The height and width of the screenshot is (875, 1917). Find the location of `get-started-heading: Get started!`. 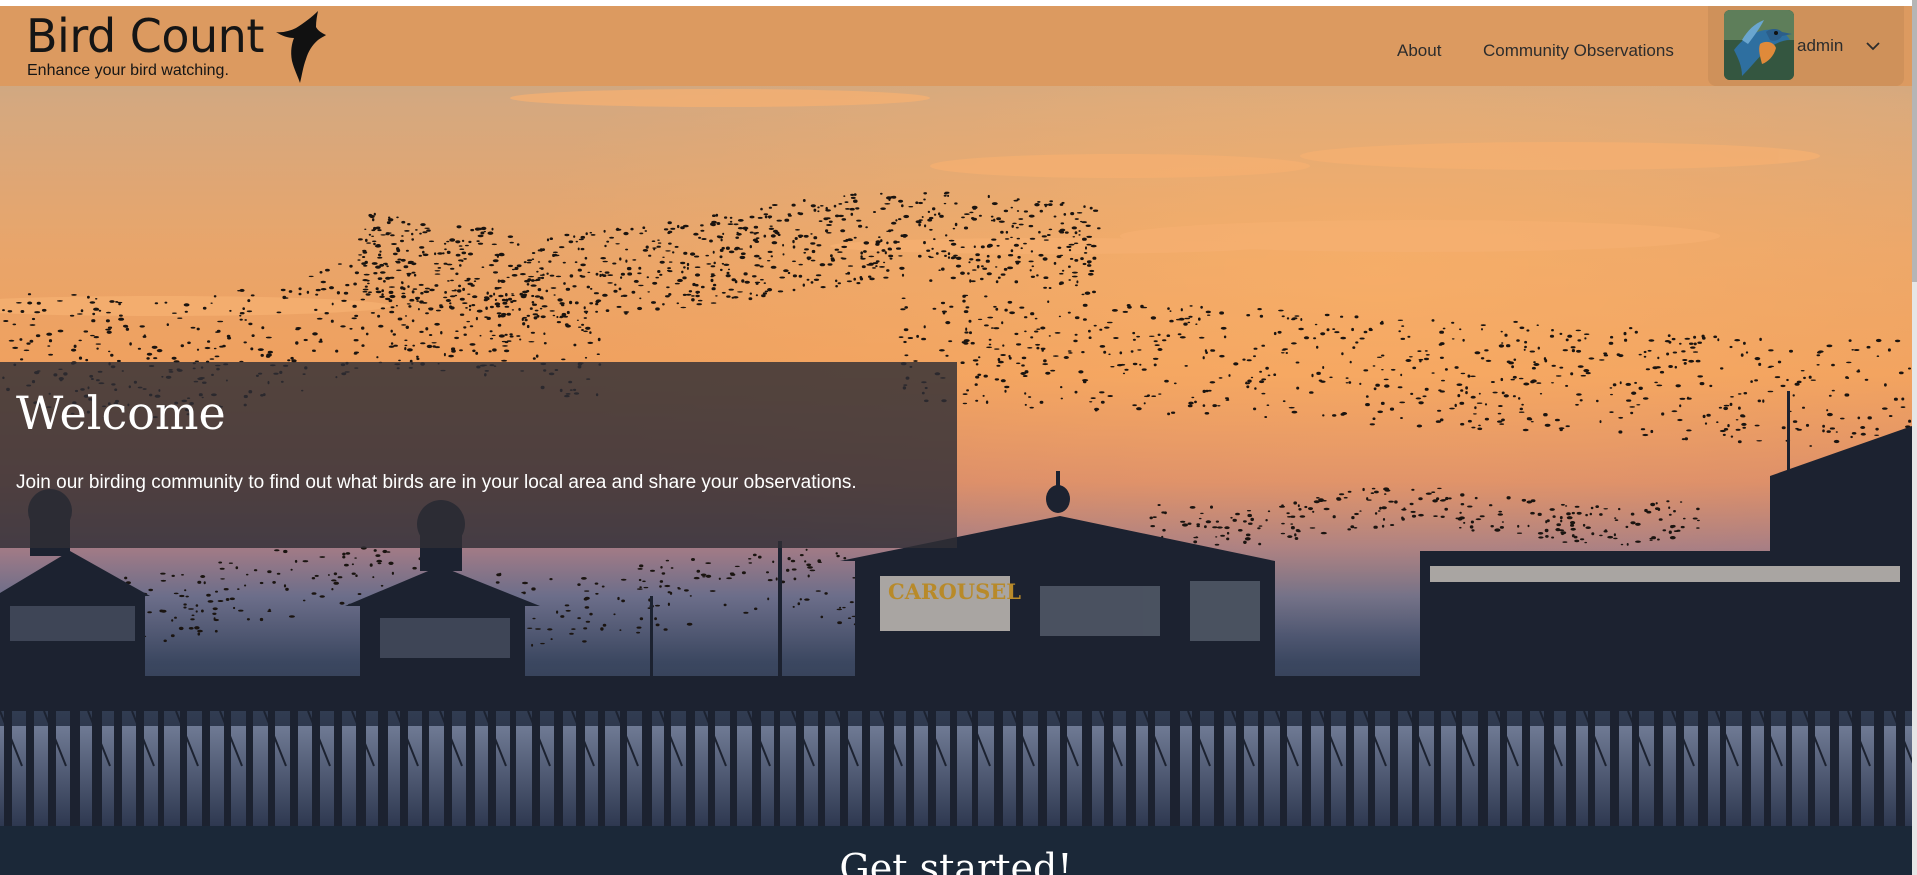

get-started-heading: Get started! is located at coordinates (956, 860).